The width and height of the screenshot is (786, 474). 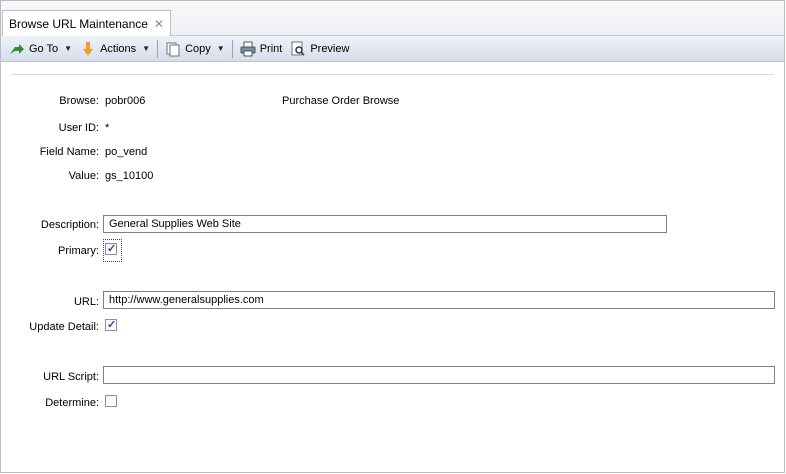 What do you see at coordinates (69, 225) in the screenshot?
I see `description-label: Description:` at bounding box center [69, 225].